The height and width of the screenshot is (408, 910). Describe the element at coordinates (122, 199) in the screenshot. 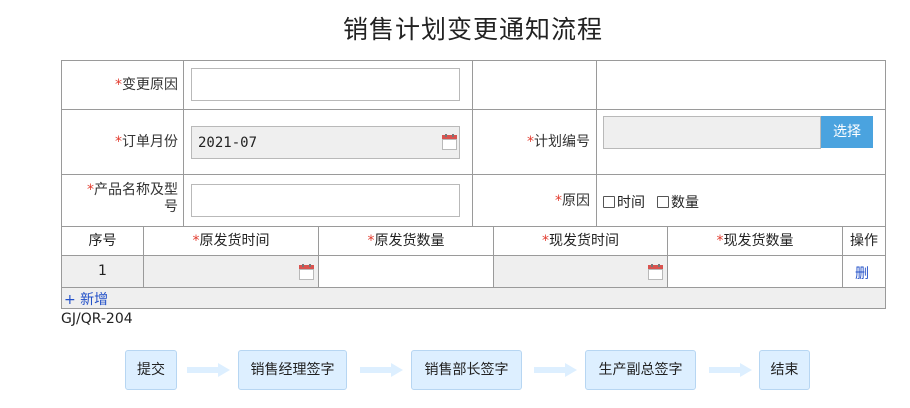

I see `product-name-label: *产品名称及型 号` at that location.